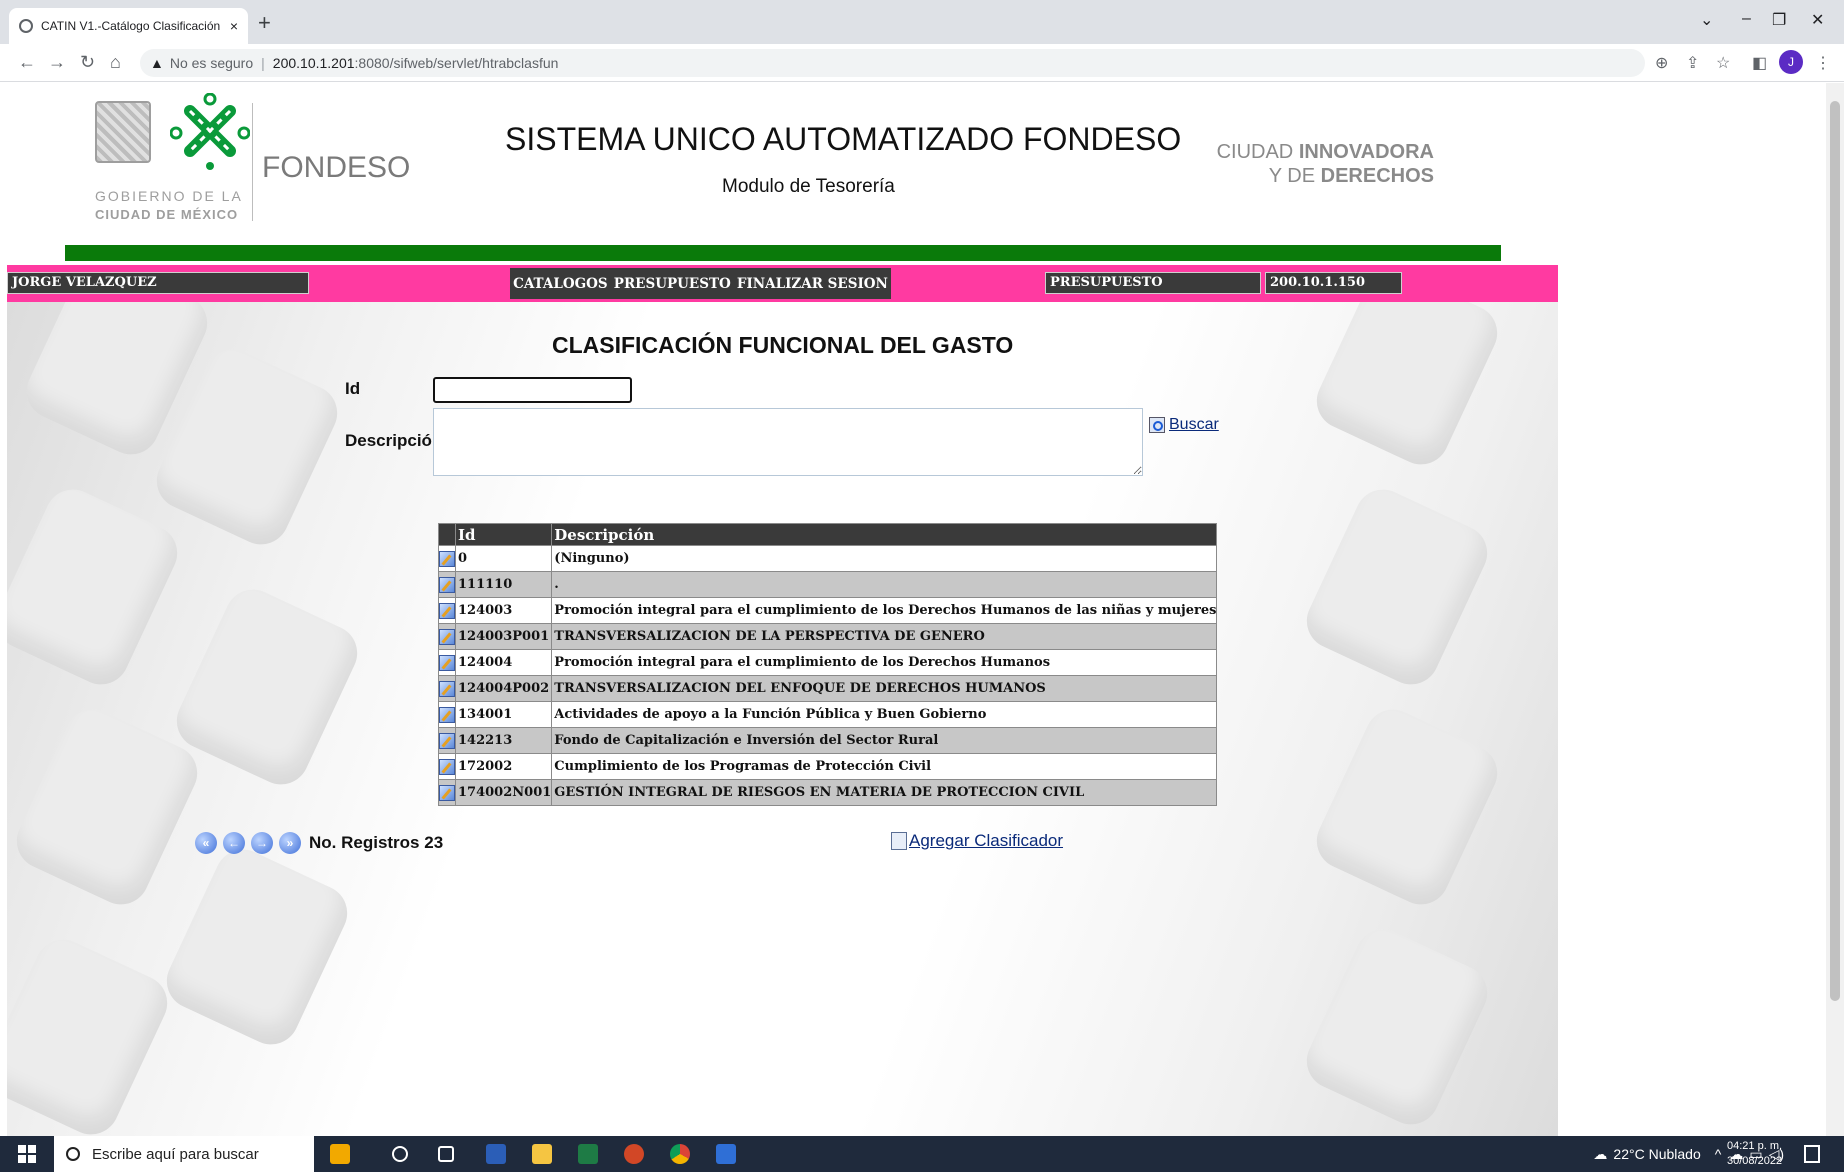 This screenshot has width=1844, height=1172. What do you see at coordinates (1823, 63) in the screenshot?
I see `more-menu-icon: ⋮` at bounding box center [1823, 63].